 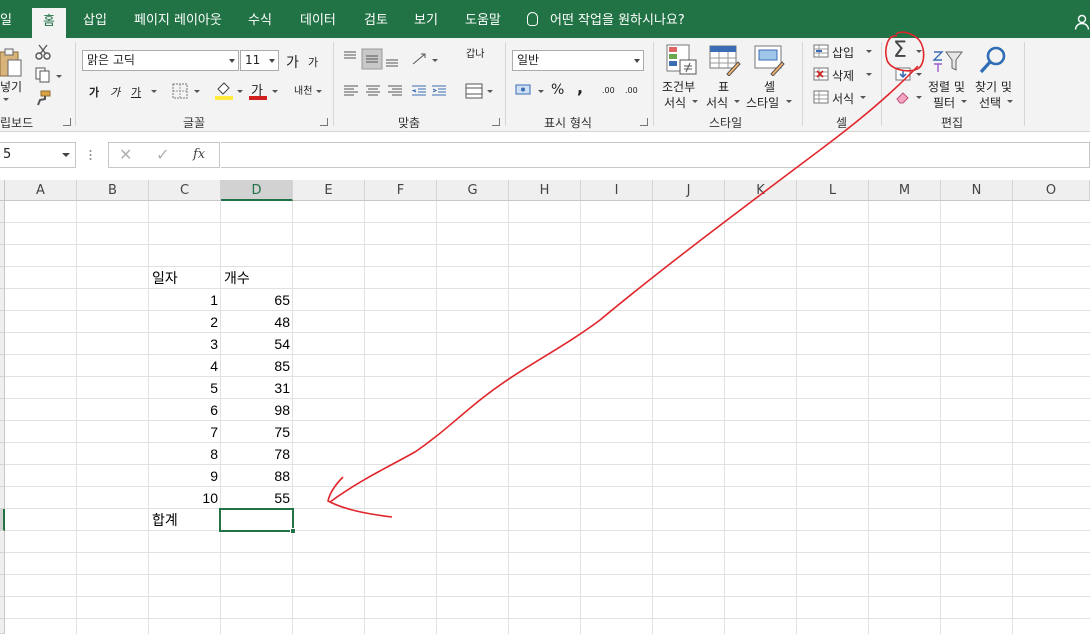 I want to click on vertical-align-icons, so click(x=371, y=59).